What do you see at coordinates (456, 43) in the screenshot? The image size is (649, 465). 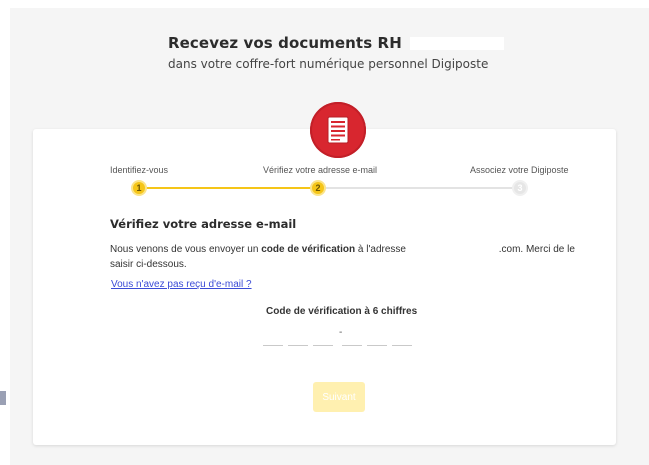 I see `redacted-company-name` at bounding box center [456, 43].